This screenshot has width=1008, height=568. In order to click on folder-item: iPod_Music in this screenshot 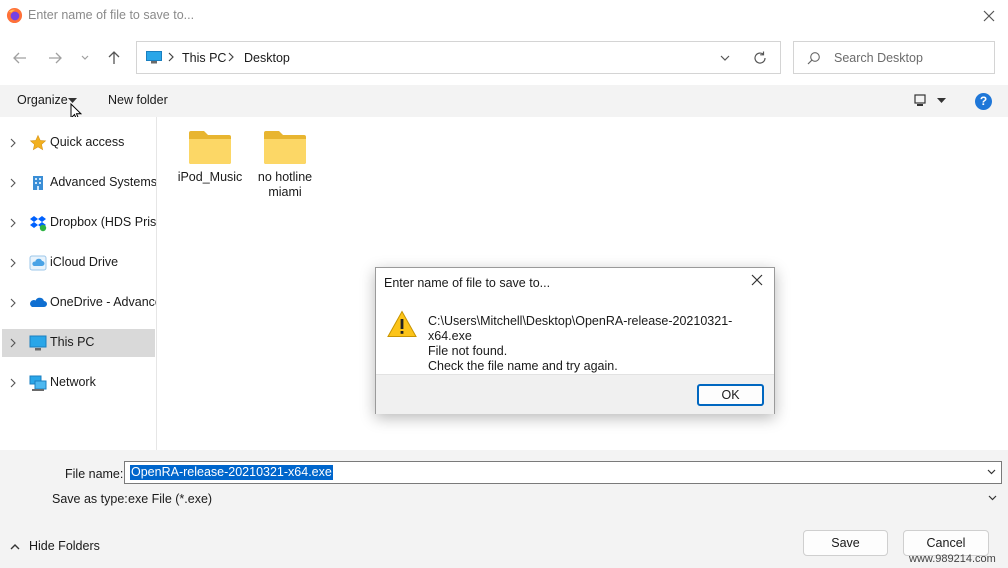, I will do `click(210, 157)`.